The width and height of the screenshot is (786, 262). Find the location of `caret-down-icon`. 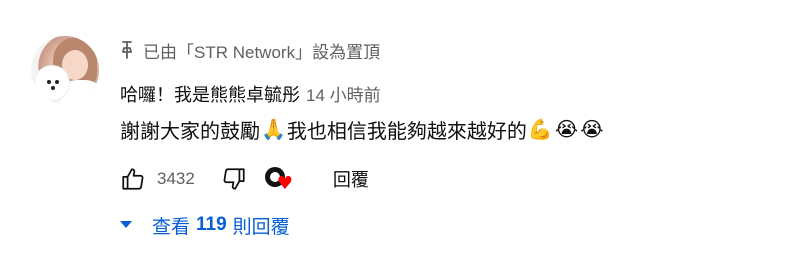

caret-down-icon is located at coordinates (126, 225).